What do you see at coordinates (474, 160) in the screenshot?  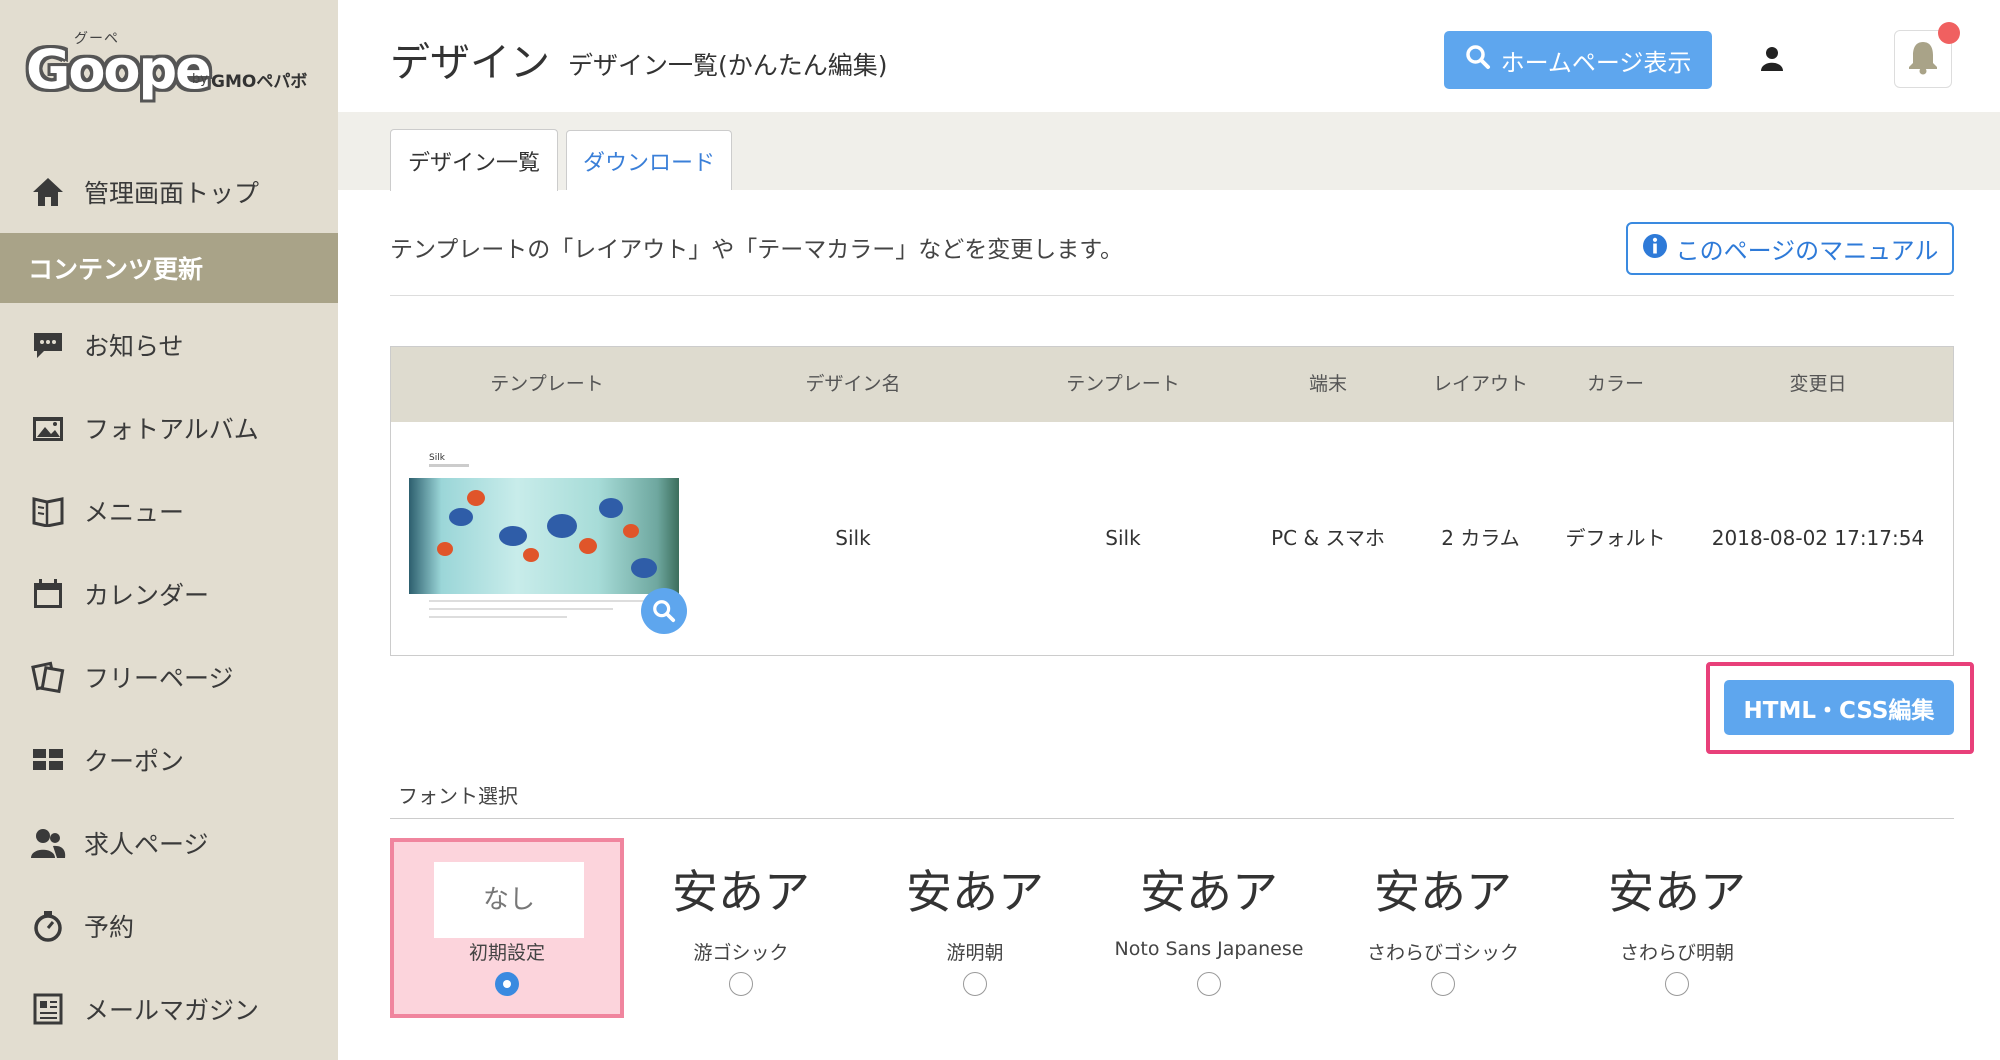 I see `tab-design-list: デザイン一覧` at bounding box center [474, 160].